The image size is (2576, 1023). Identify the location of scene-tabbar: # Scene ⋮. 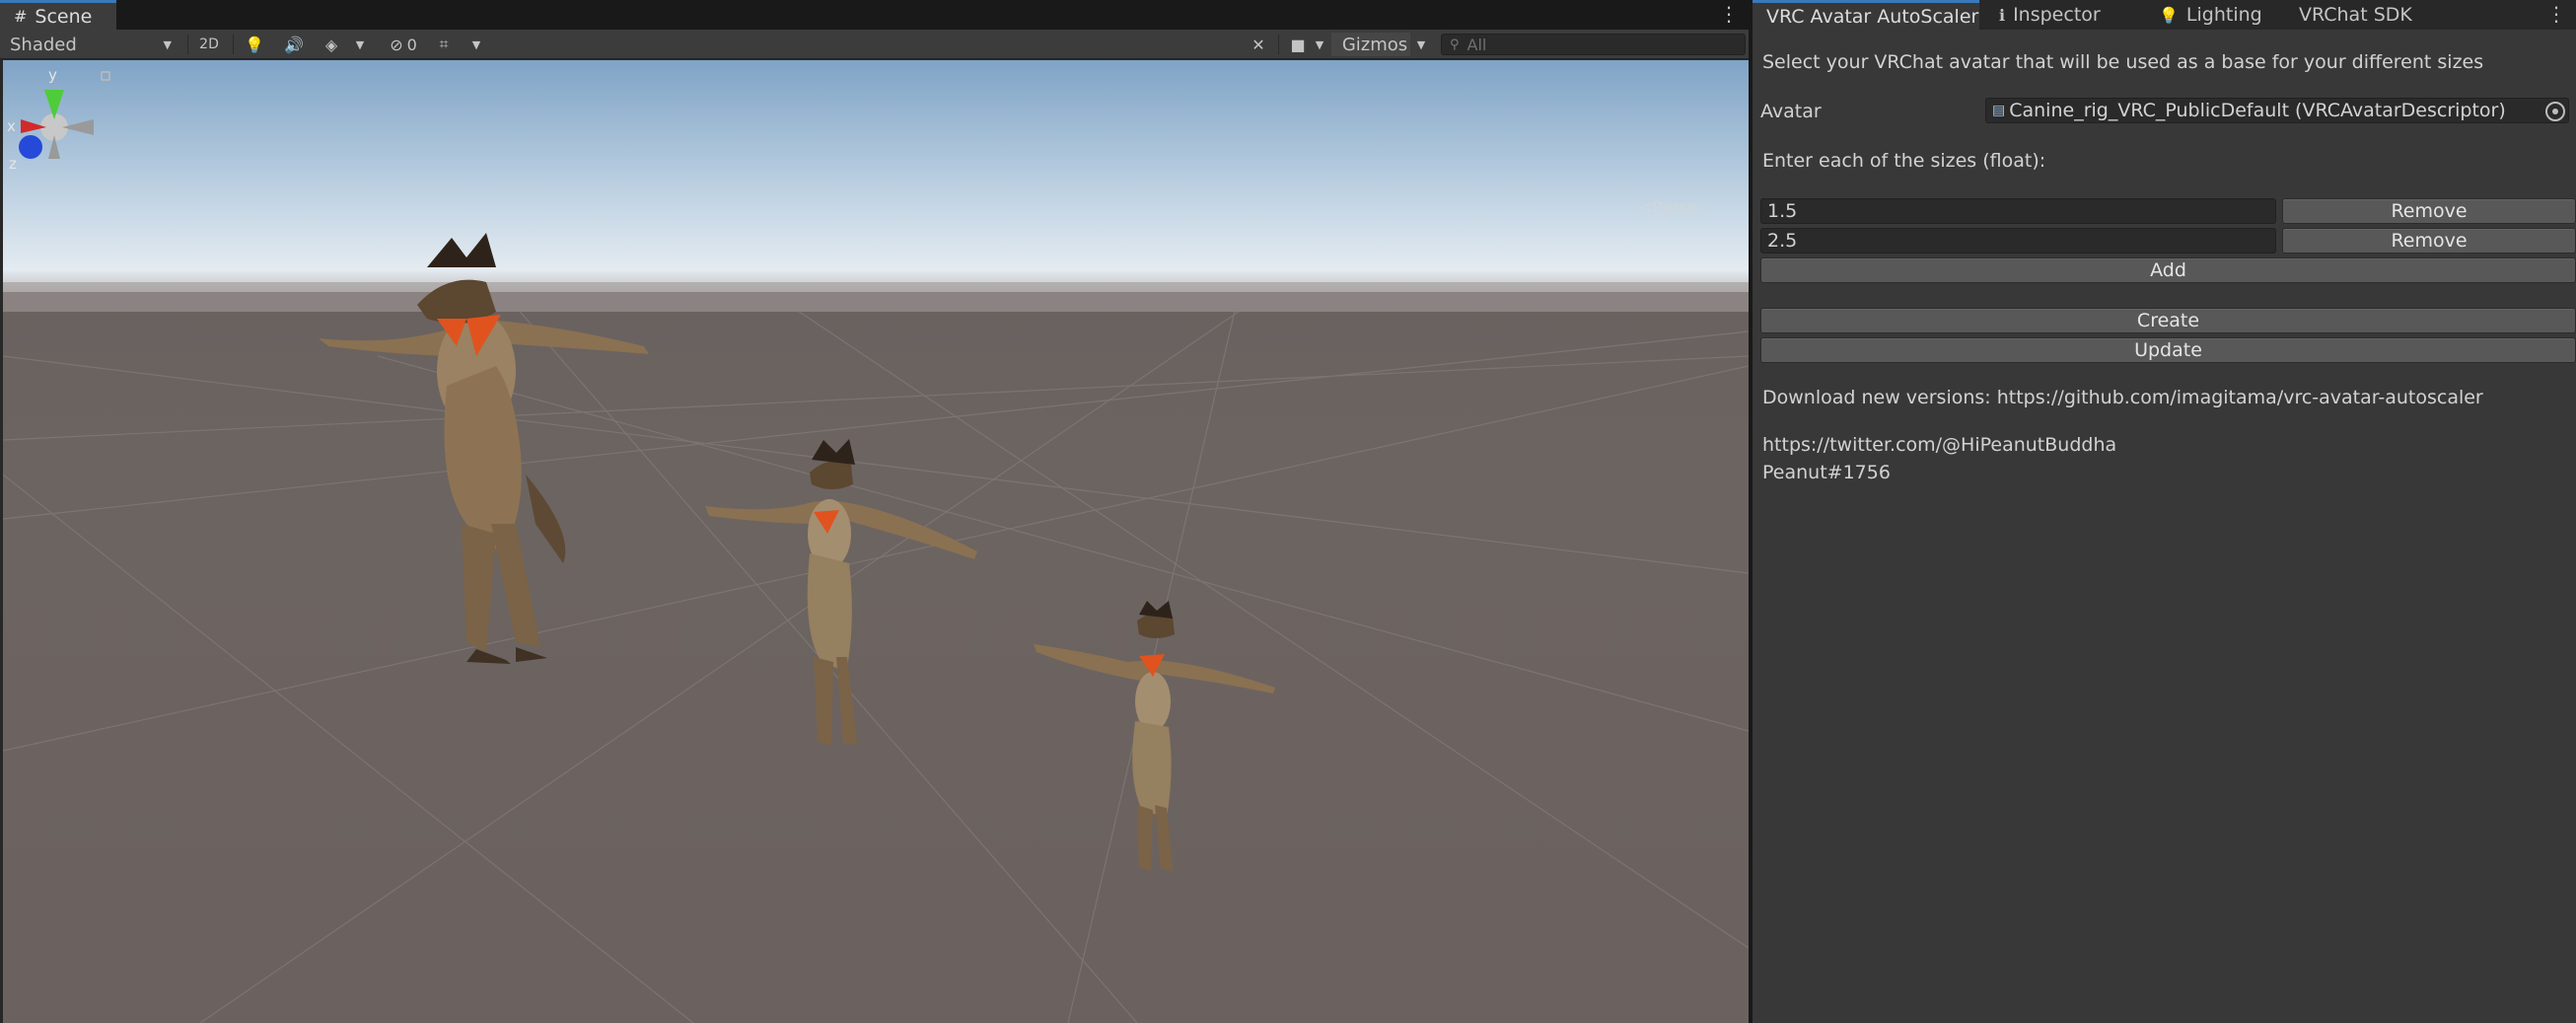
(875, 15).